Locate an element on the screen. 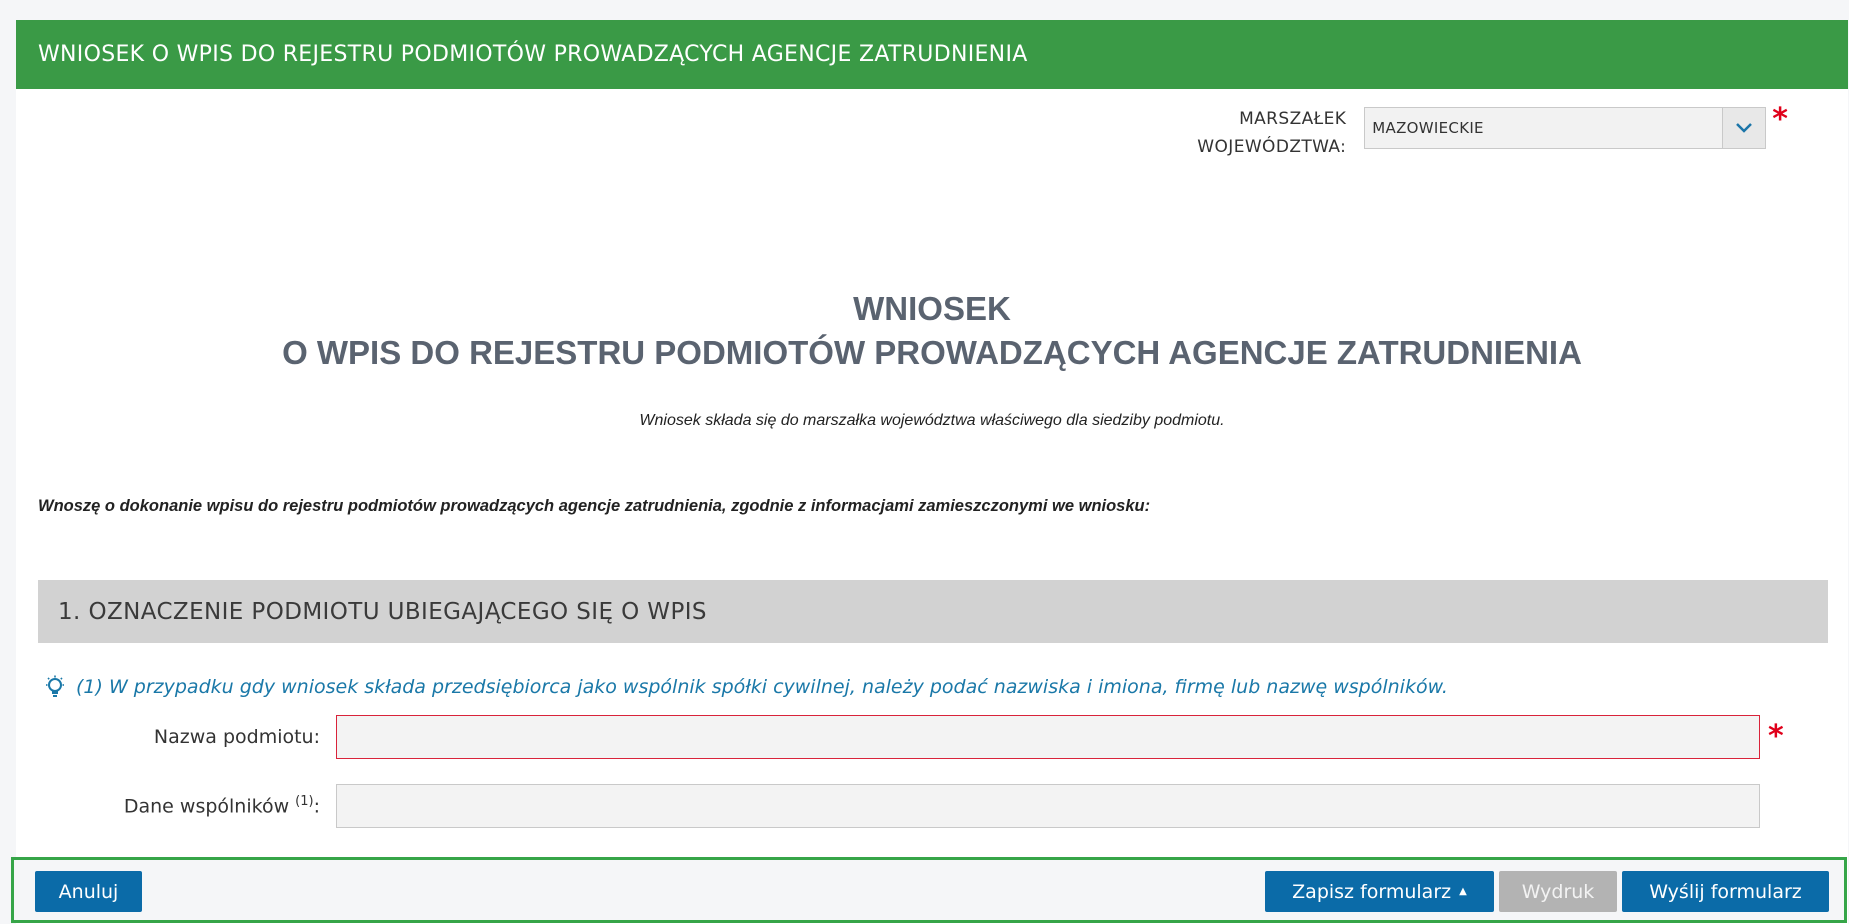  dane-wspolnikow-label-text: Dane wspólników is located at coordinates (206, 806).